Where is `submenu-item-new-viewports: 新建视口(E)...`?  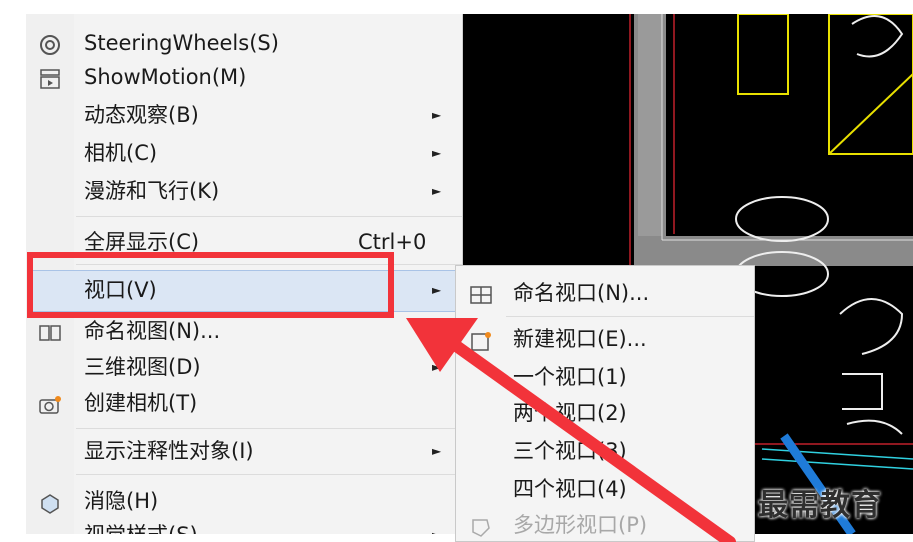
submenu-item-new-viewports: 新建视口(E)... is located at coordinates (605, 339).